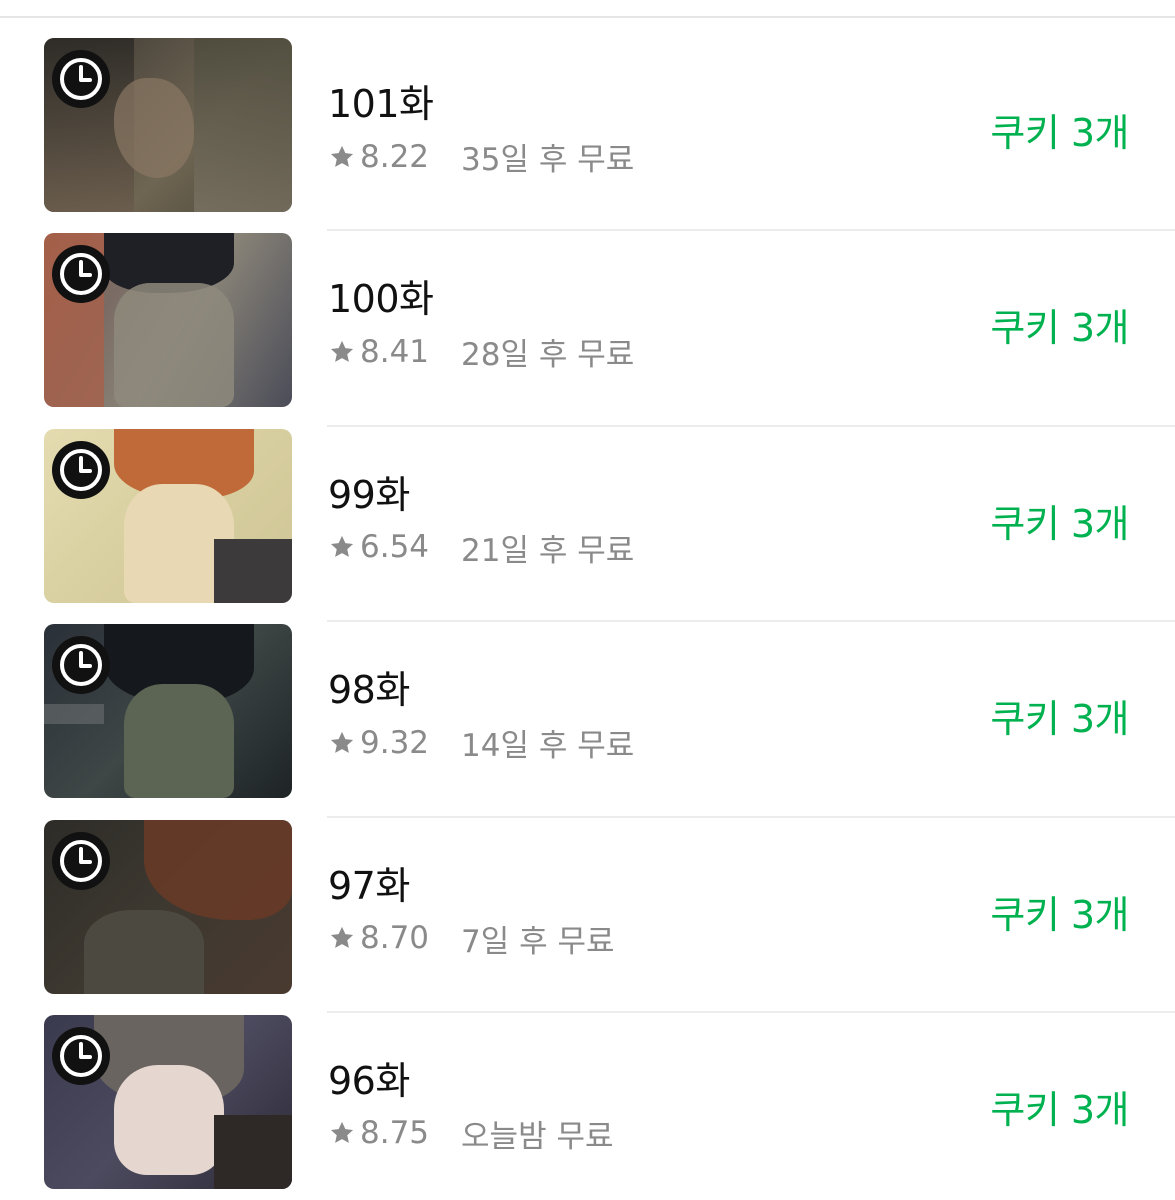 The width and height of the screenshot is (1175, 1200). Describe the element at coordinates (548, 746) in the screenshot. I see `free-countdown: 14일 후 무료` at that location.